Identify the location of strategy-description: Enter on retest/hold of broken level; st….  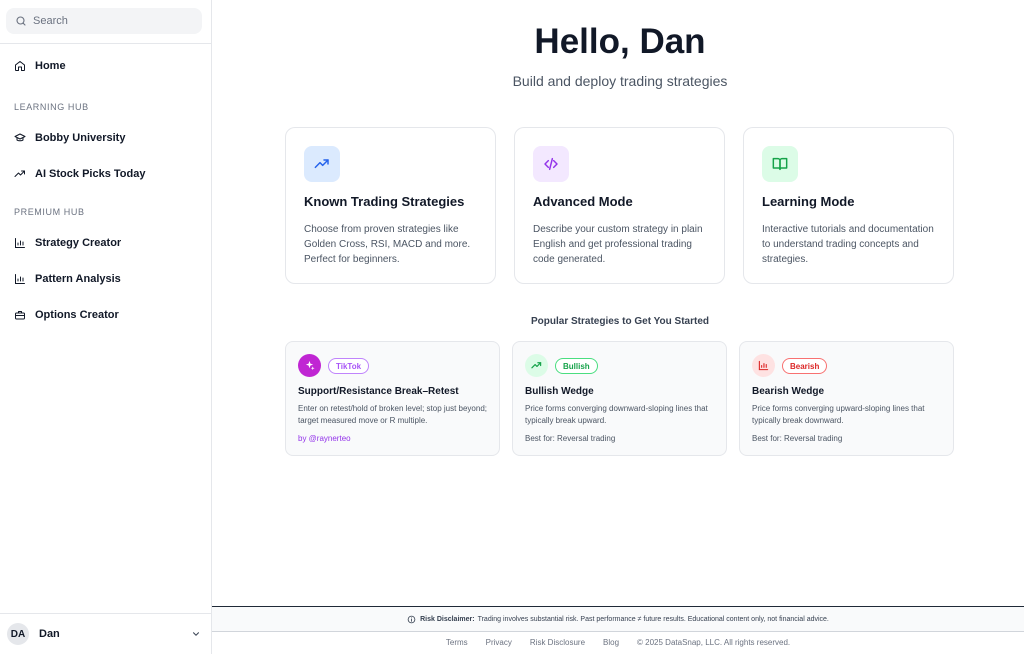
(393, 414).